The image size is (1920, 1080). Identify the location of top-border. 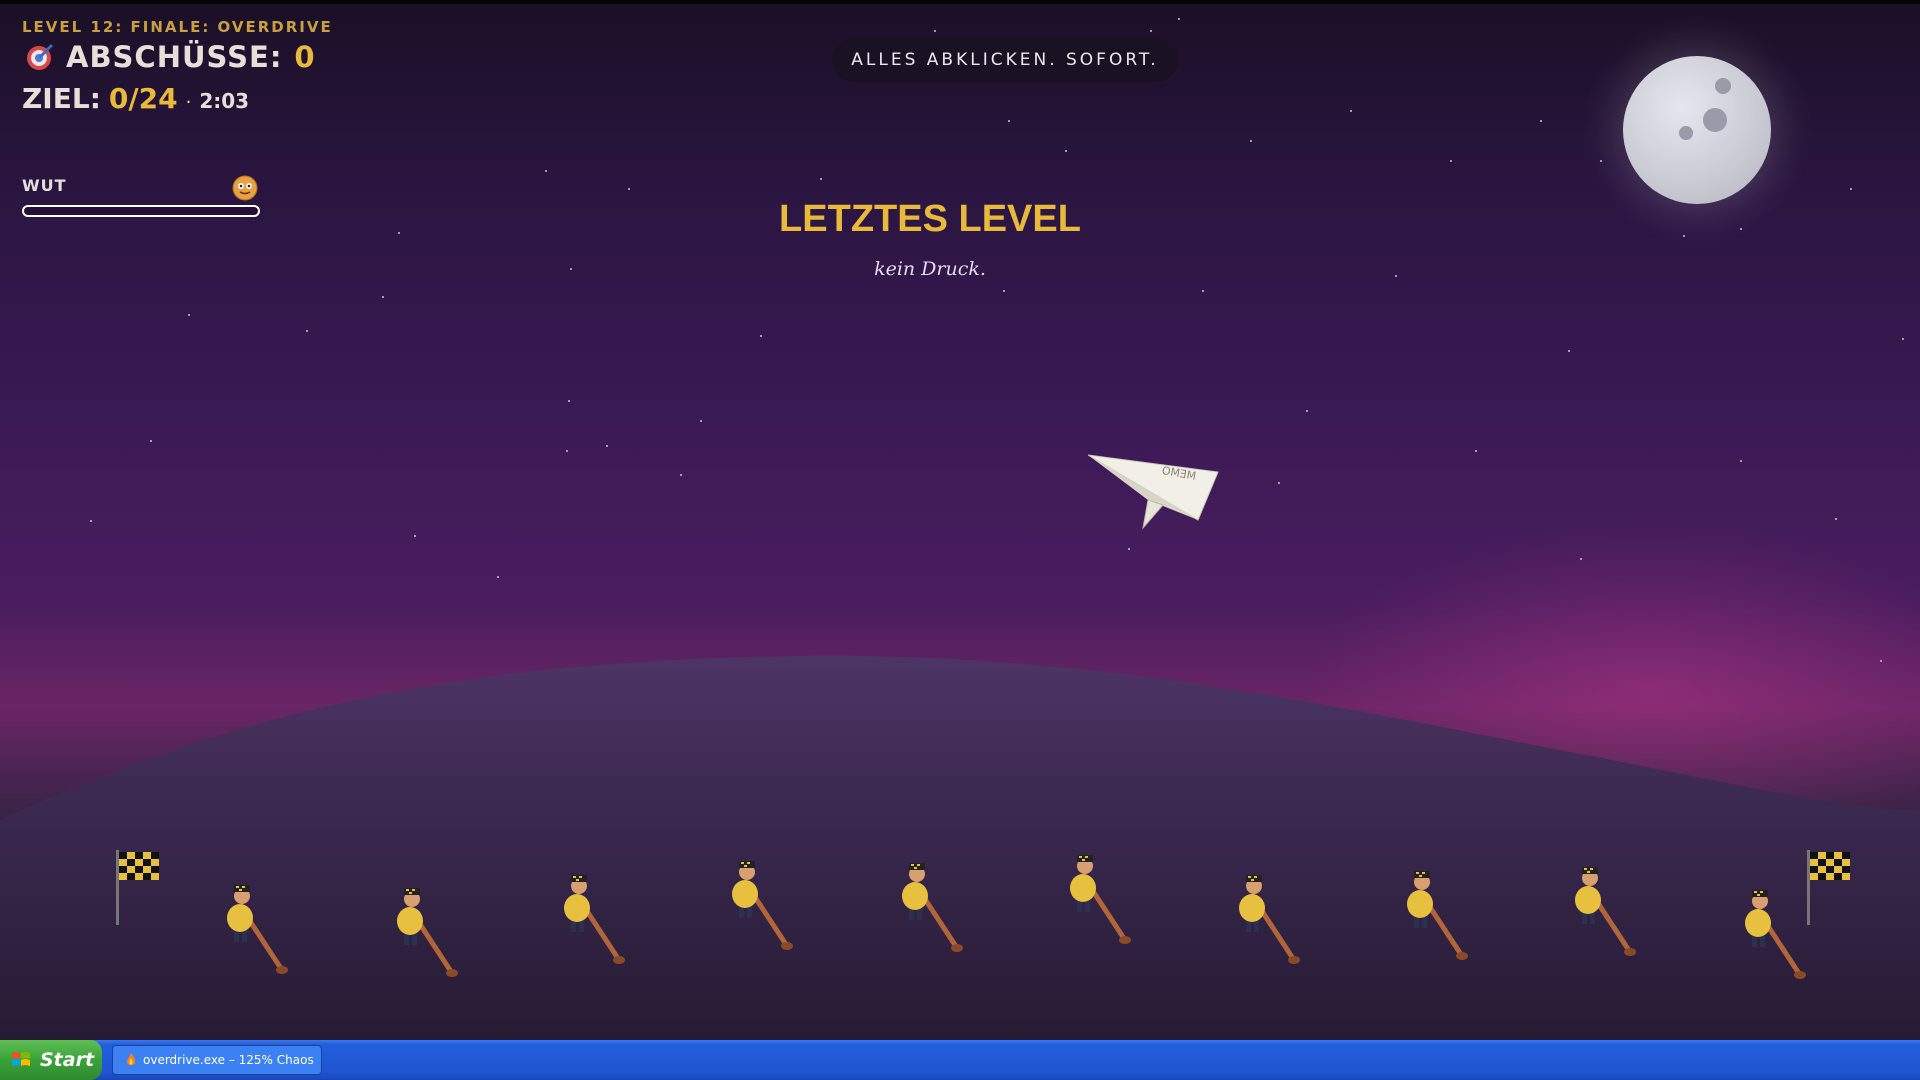
(960, 2).